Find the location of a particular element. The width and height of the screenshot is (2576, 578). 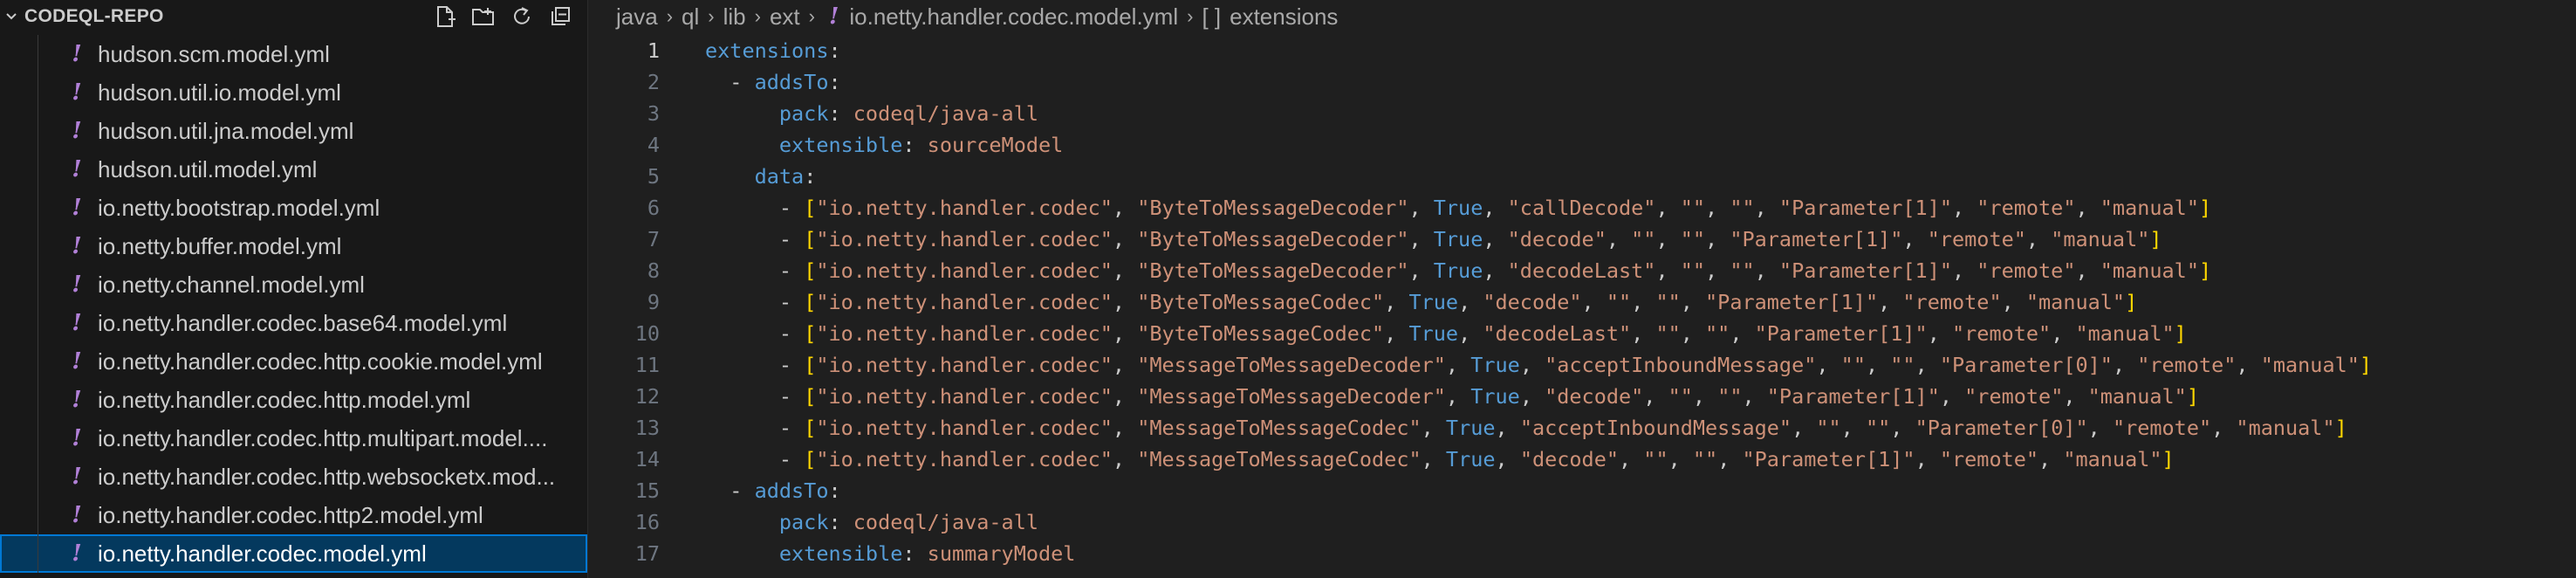

string-token: "manual" is located at coordinates (2125, 333).